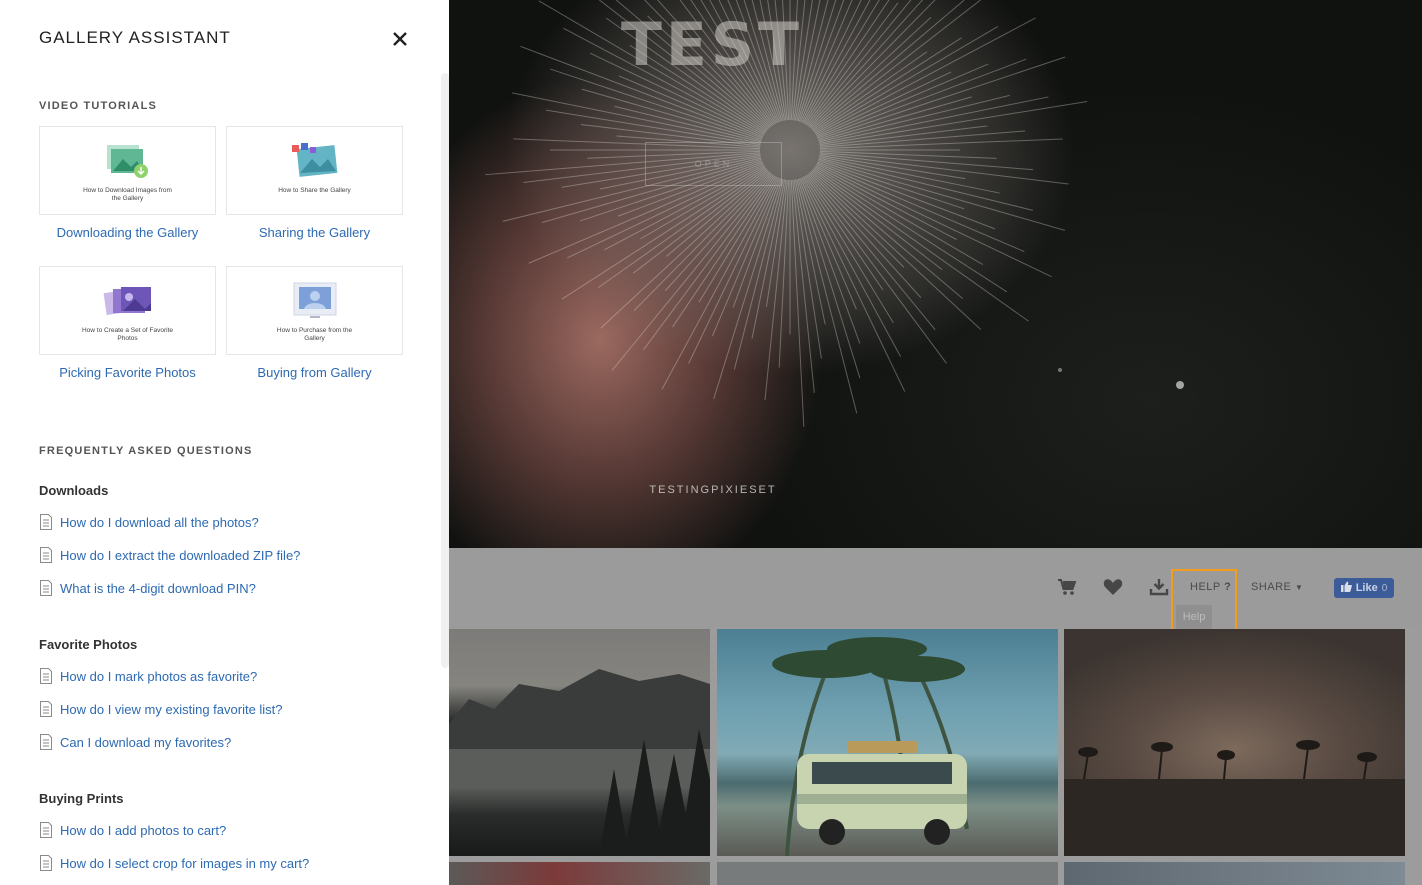 The width and height of the screenshot is (1422, 885). Describe the element at coordinates (1159, 588) in the screenshot. I see `download-icon` at that location.